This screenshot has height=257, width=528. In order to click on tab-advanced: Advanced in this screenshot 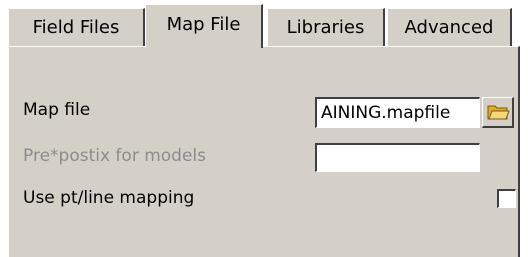, I will do `click(449, 27)`.